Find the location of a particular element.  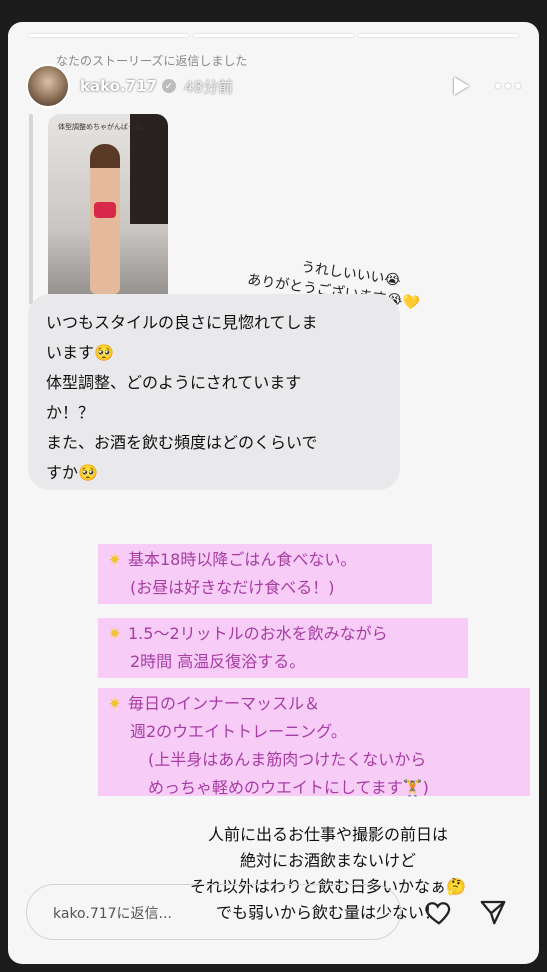

play-icon is located at coordinates (461, 86).